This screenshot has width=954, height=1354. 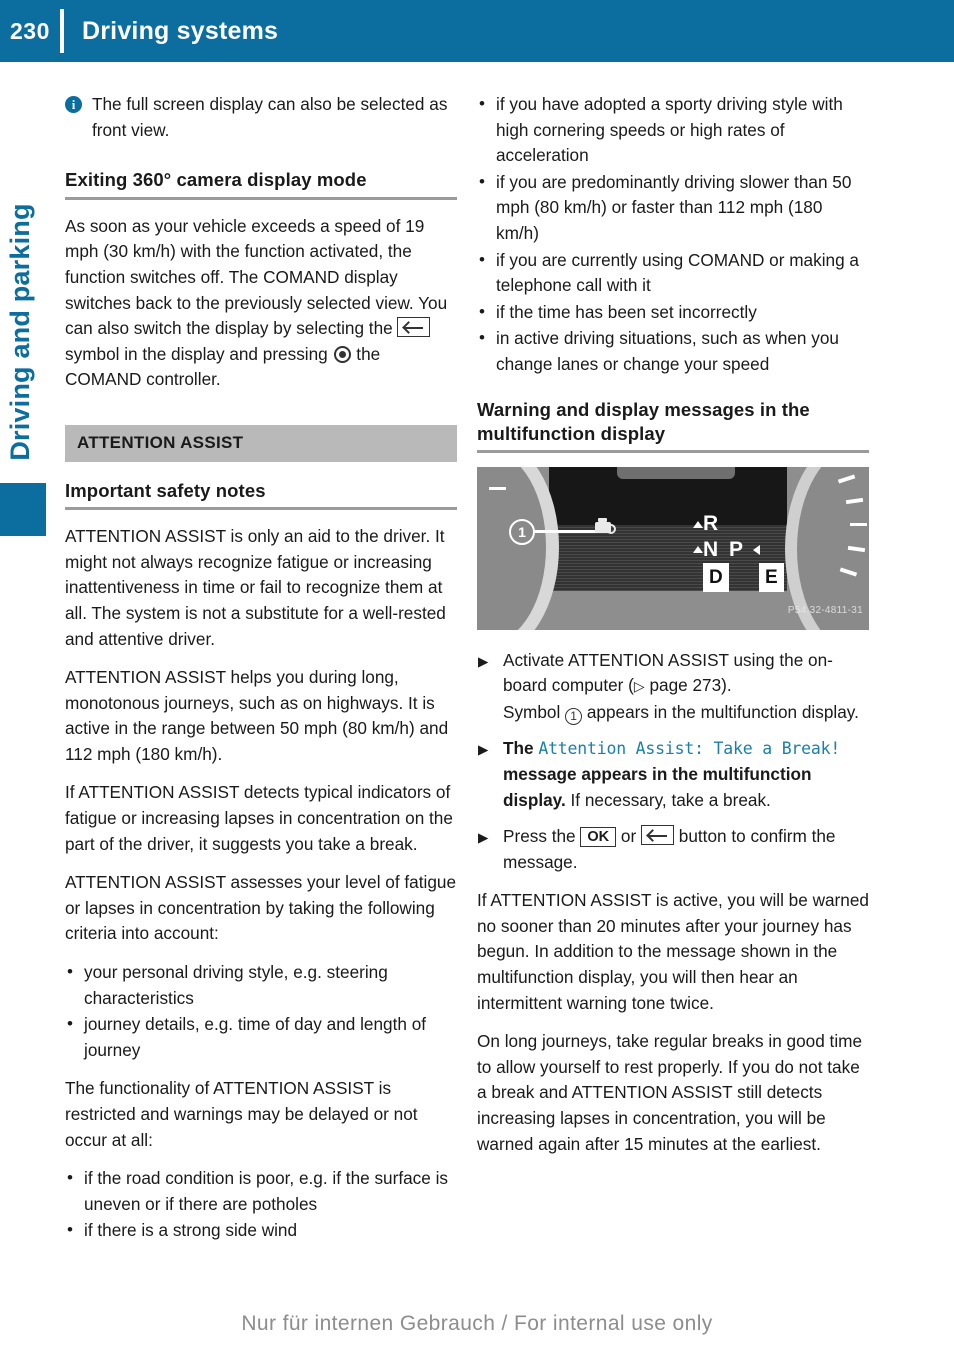 What do you see at coordinates (477, 31) in the screenshot?
I see `page-header: 230 Driving systems` at bounding box center [477, 31].